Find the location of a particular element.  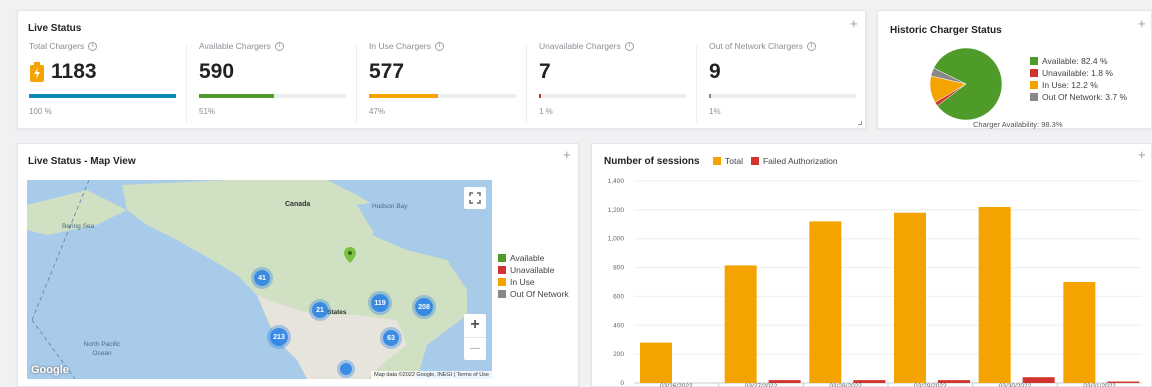

x-tick-label: 03/27/2022 is located at coordinates (761, 385).